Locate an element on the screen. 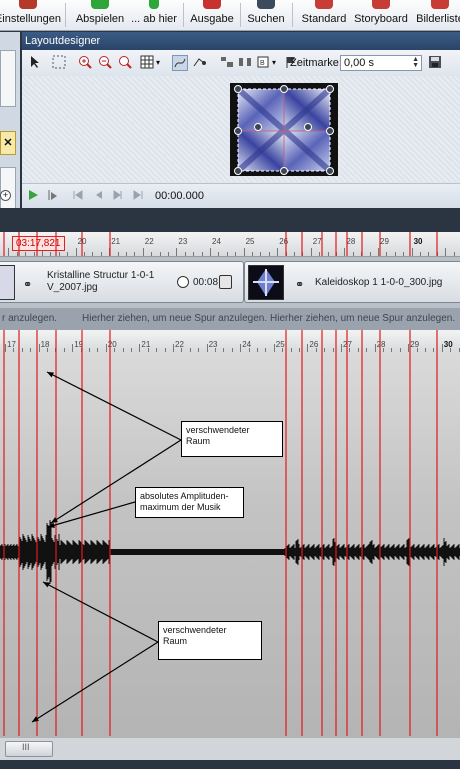 This screenshot has height=769, width=460. audio-waveform is located at coordinates (230, 552).